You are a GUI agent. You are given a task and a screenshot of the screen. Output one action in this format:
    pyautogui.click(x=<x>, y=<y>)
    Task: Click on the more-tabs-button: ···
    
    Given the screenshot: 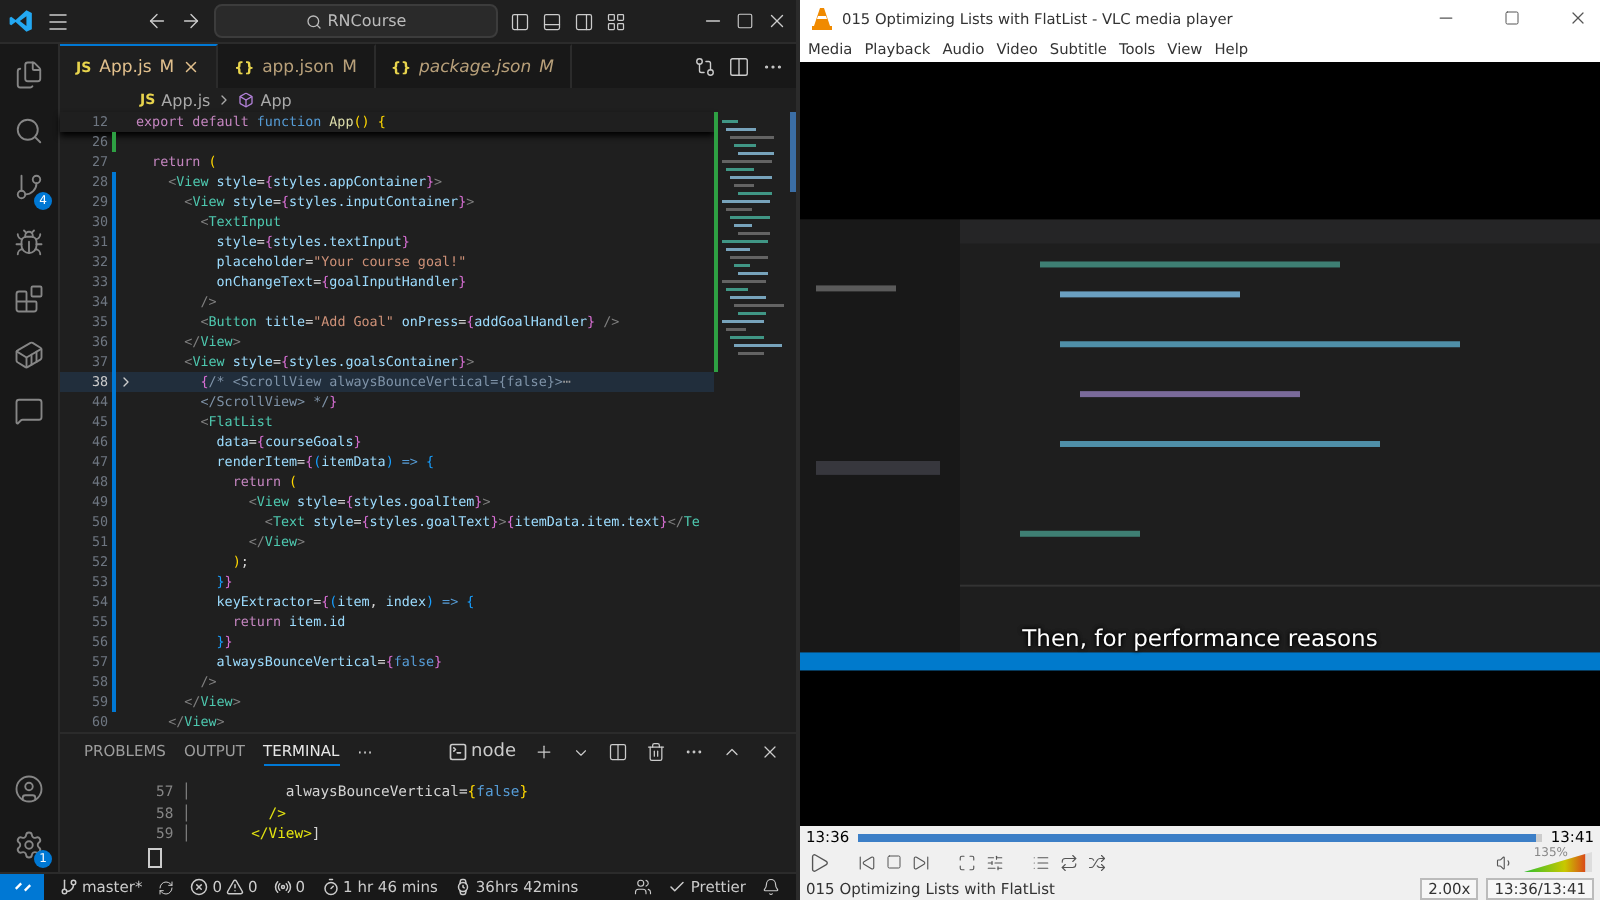 What is the action you would take?
    pyautogui.click(x=365, y=752)
    